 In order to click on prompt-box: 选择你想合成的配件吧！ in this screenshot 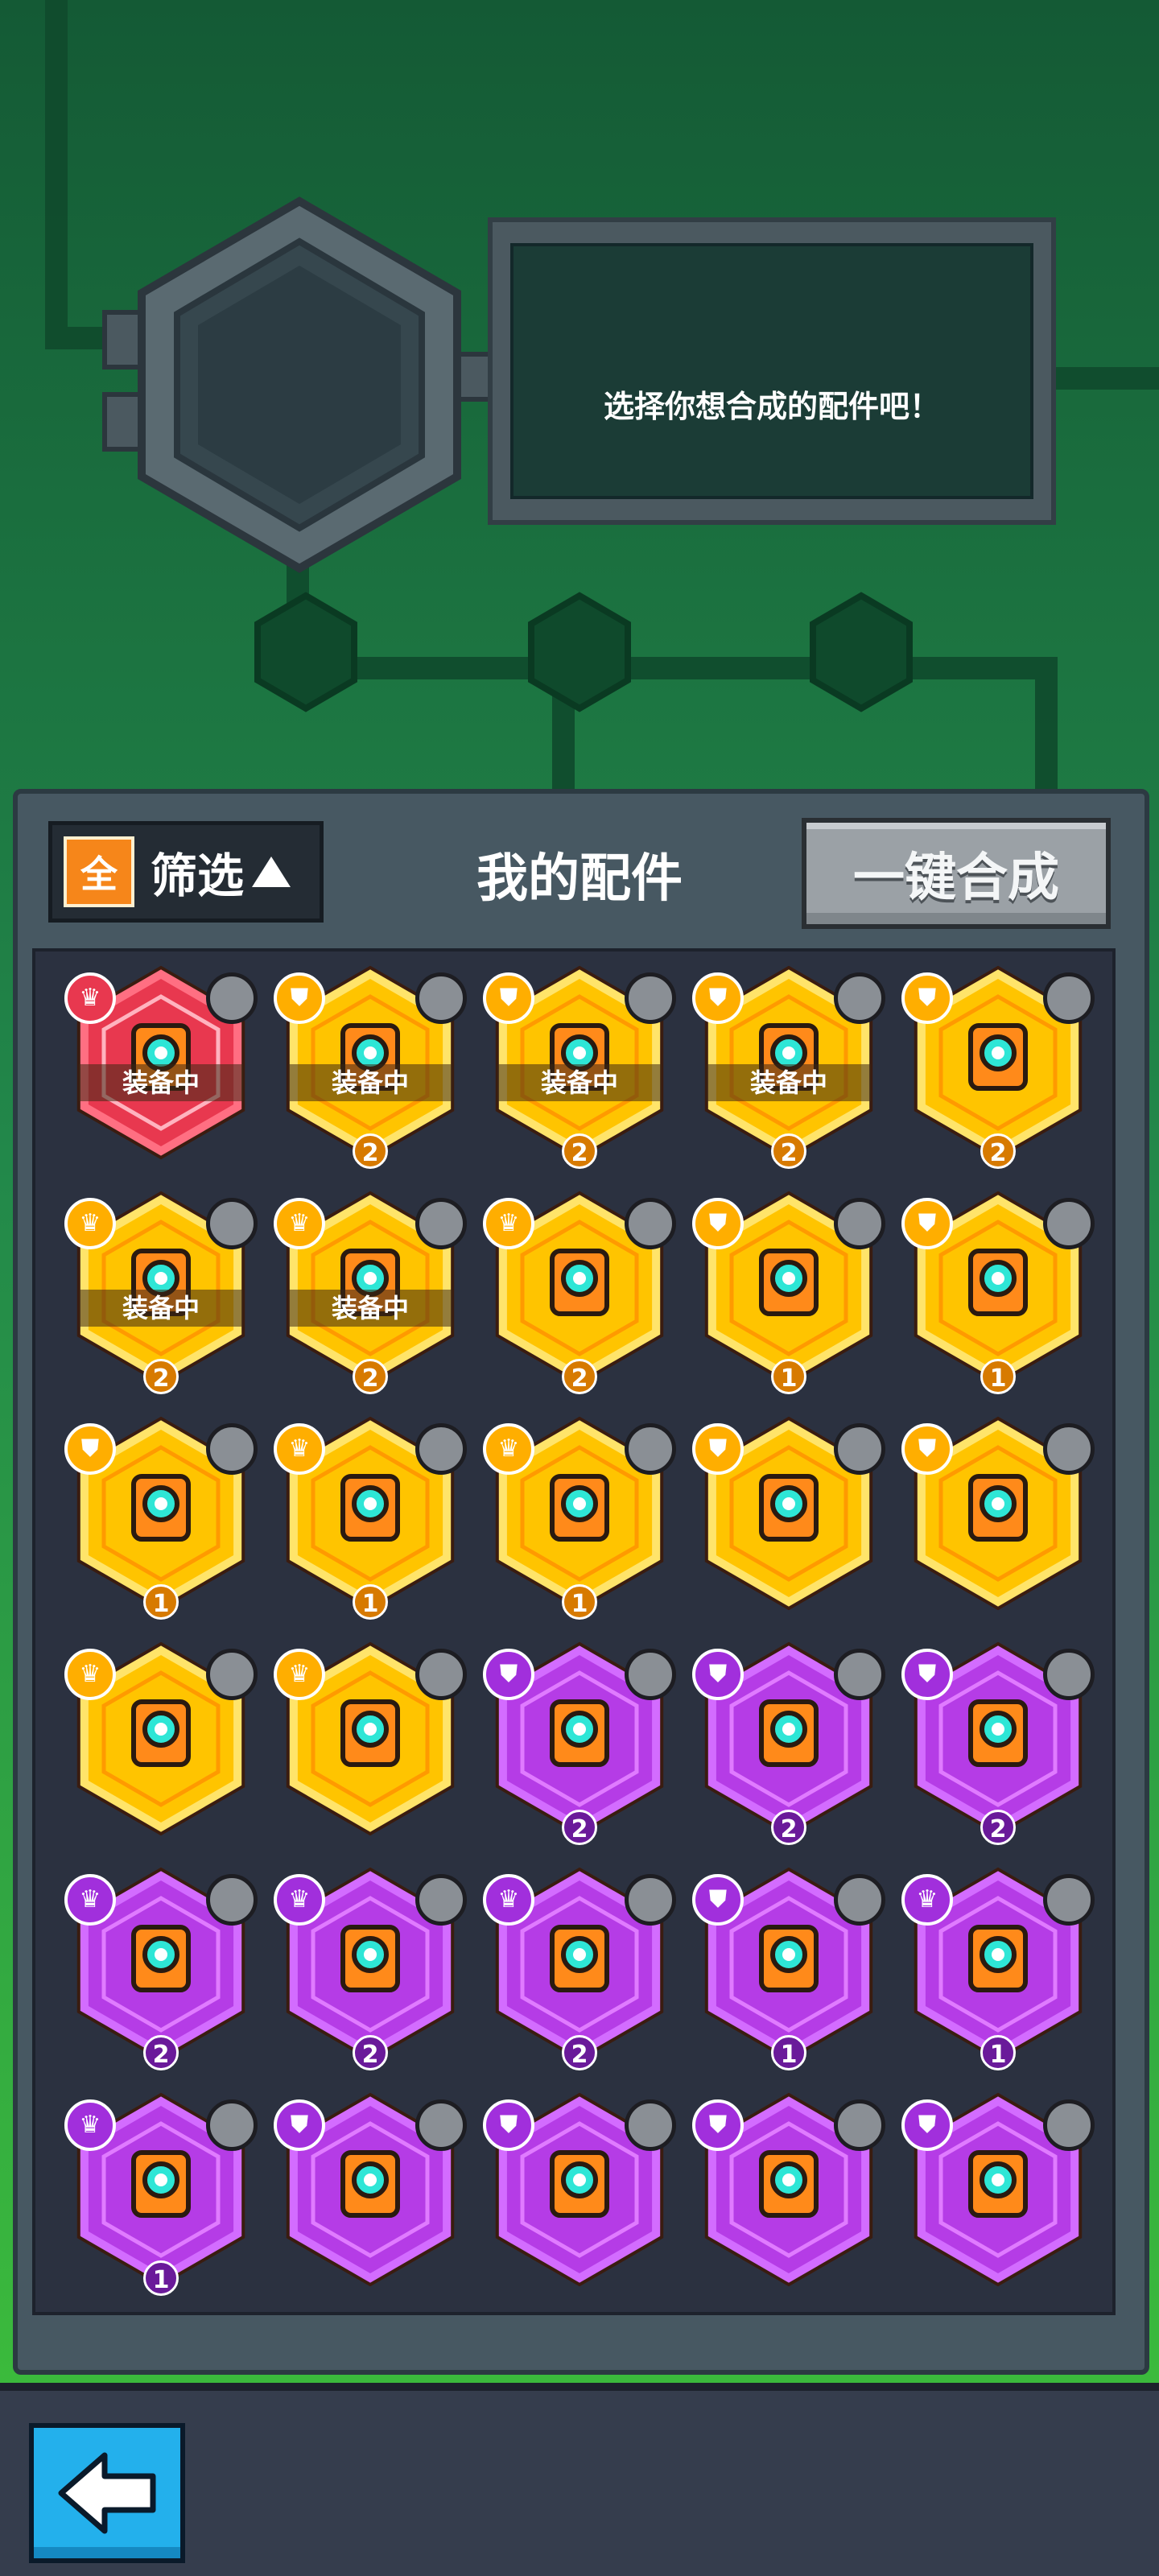, I will do `click(772, 371)`.